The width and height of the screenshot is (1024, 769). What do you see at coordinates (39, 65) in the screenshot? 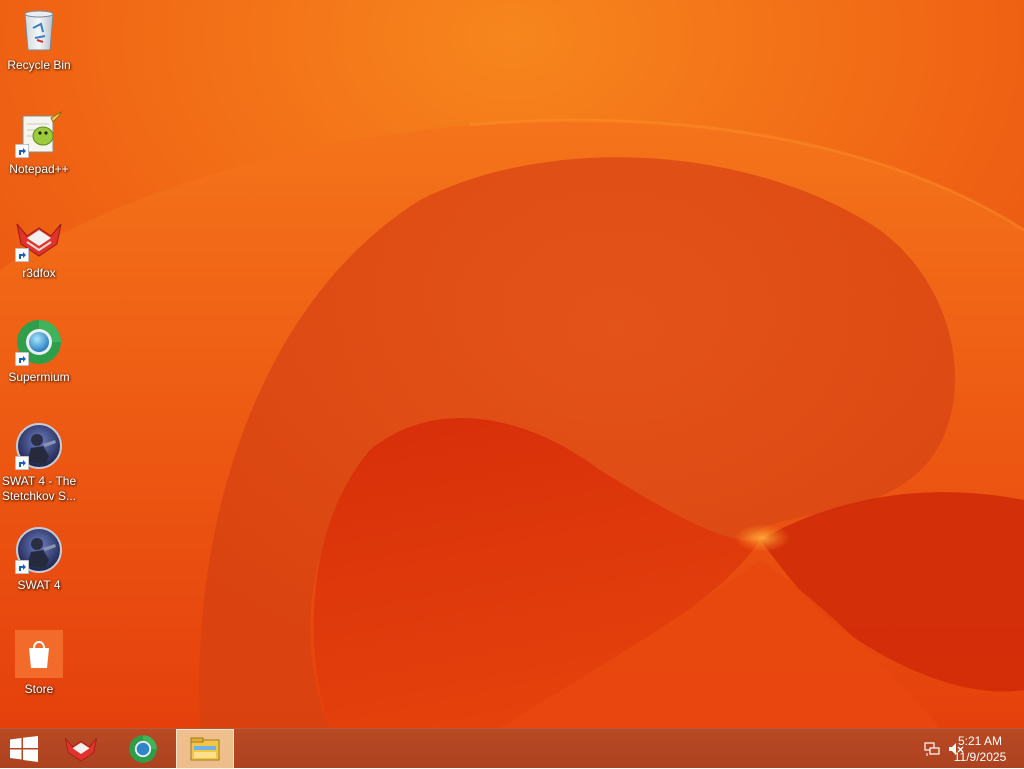
I see `desktop-icon-label: Recycle Bin` at bounding box center [39, 65].